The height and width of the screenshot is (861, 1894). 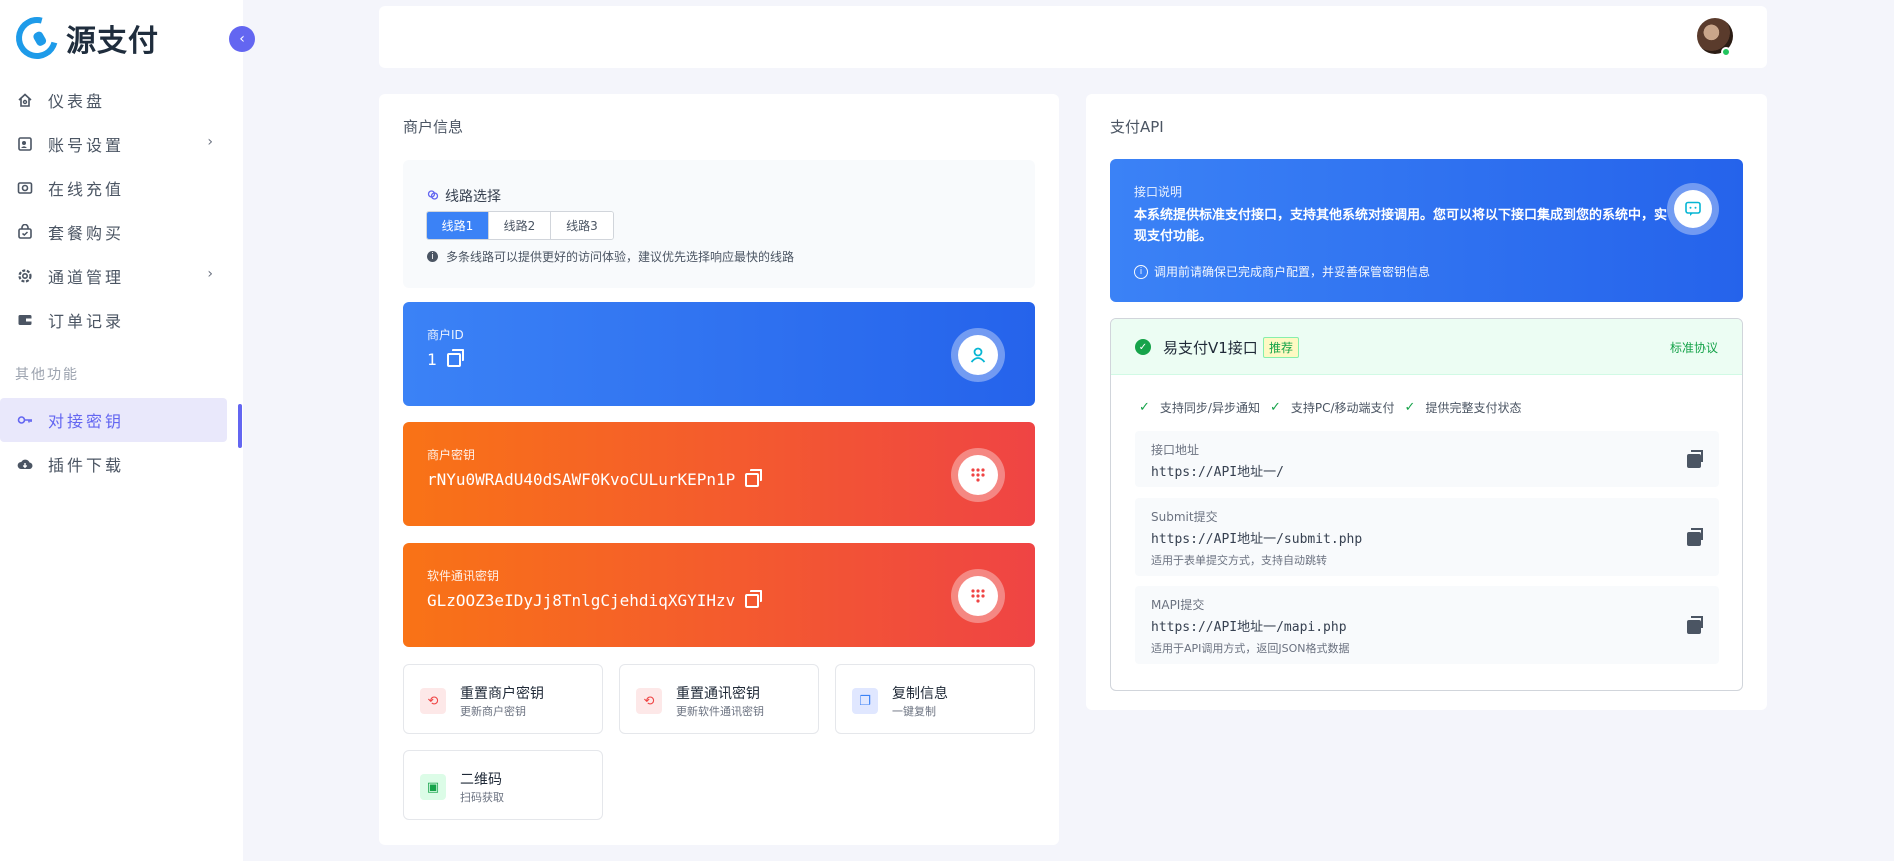 I want to click on feature-item: ✓ 支持同步/异步通知, so click(x=1199, y=407).